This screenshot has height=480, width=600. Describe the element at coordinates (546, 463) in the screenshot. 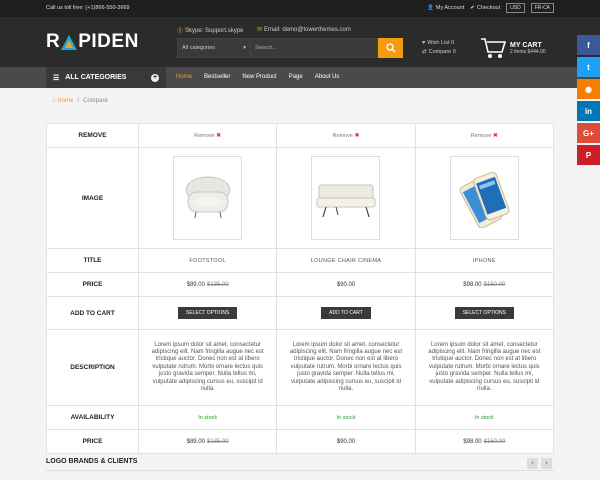

I see `chevron-right-icon: ›` at that location.